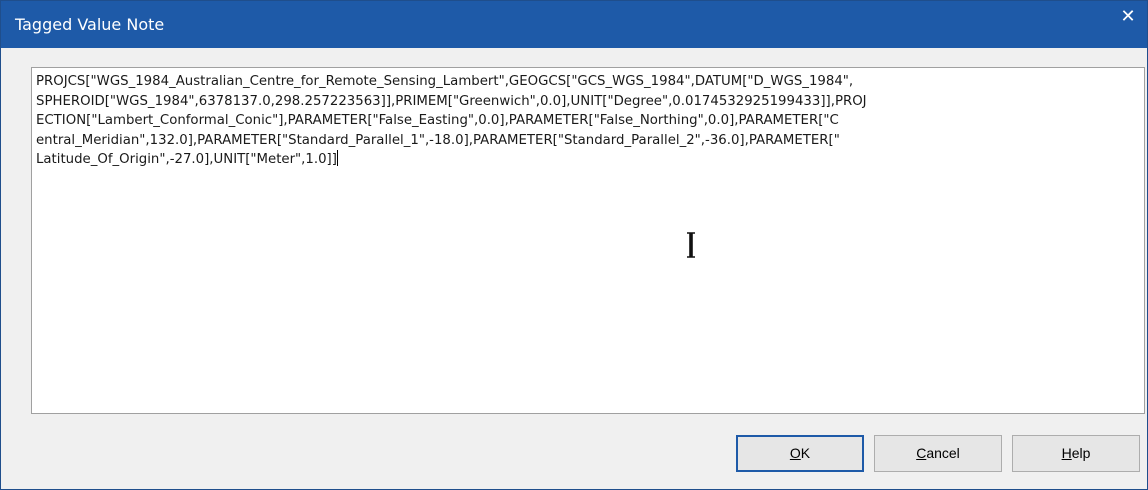 This screenshot has height=490, width=1148. I want to click on help-button: Help, so click(1076, 453).